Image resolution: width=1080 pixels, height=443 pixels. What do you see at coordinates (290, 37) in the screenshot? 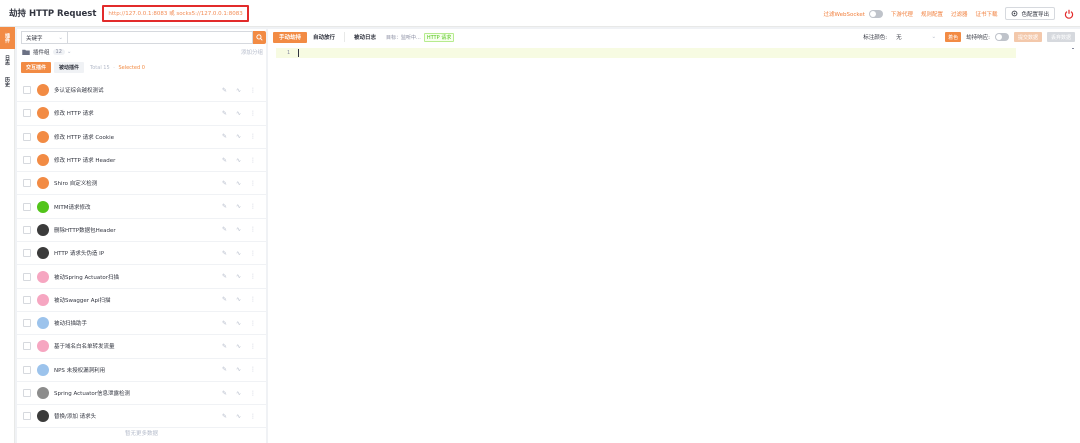
I see `manual-hijack-button: 手动劫持` at bounding box center [290, 37].